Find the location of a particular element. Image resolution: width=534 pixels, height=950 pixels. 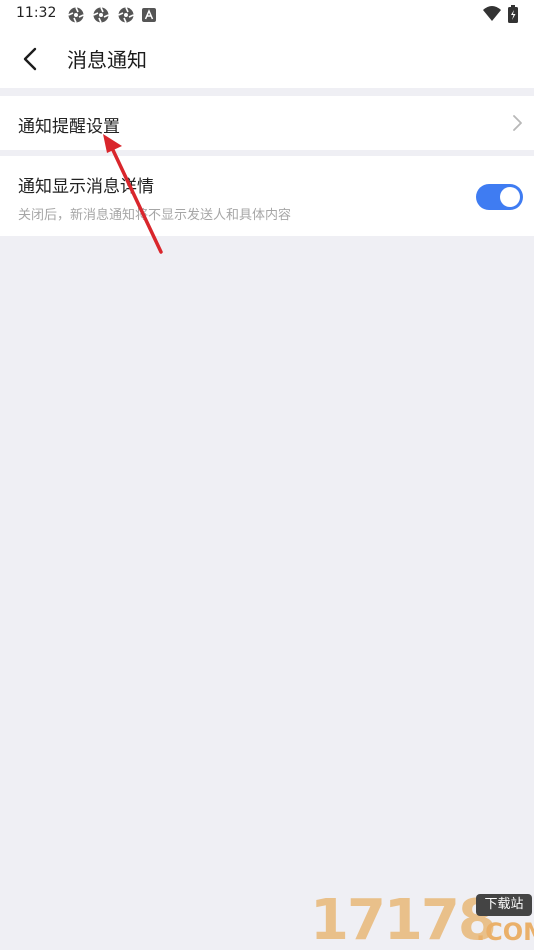

battery-icon is located at coordinates (513, 14).